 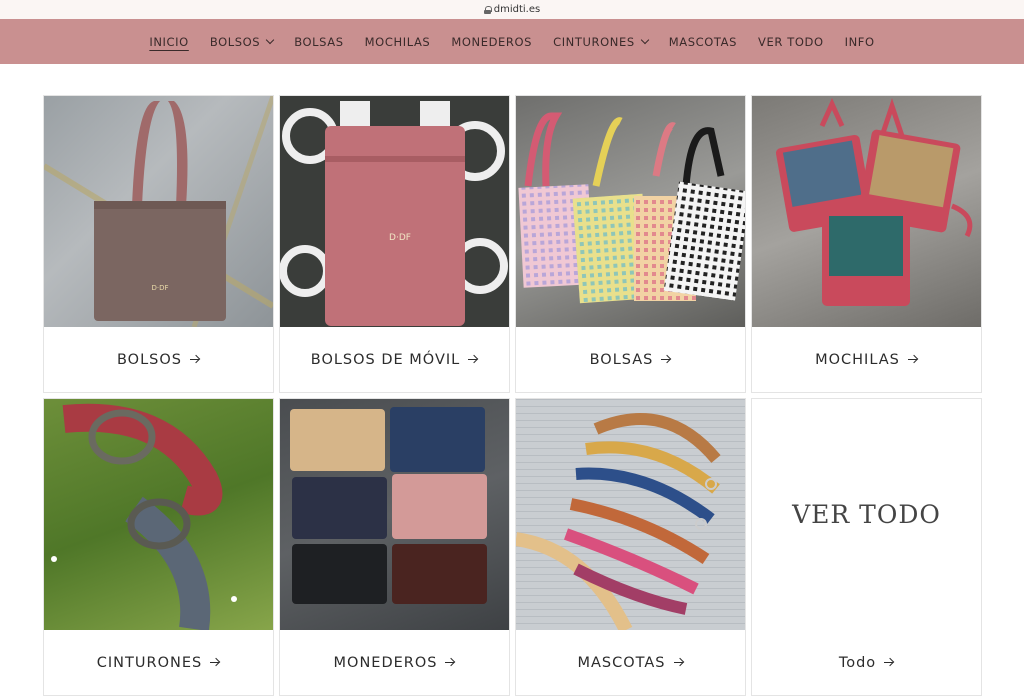 What do you see at coordinates (621, 359) in the screenshot?
I see `collection-title: BOLSAS` at bounding box center [621, 359].